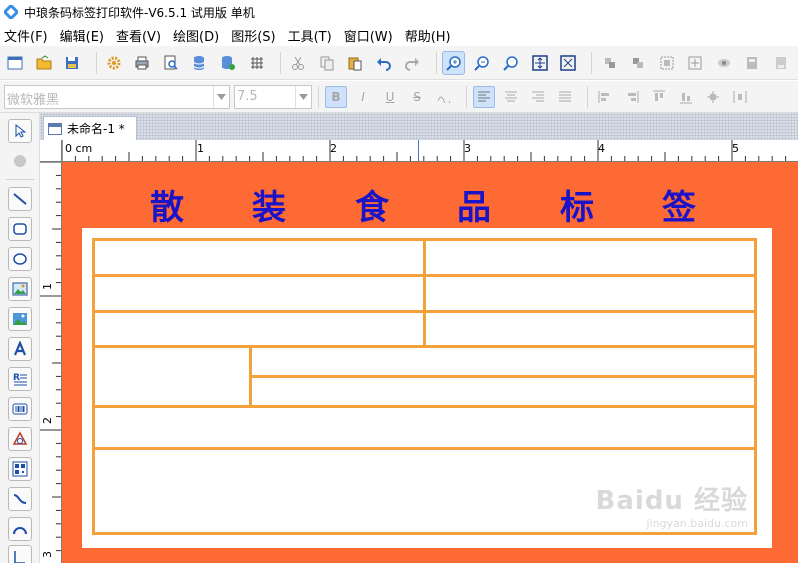  I want to click on table-border-right, so click(755, 386).